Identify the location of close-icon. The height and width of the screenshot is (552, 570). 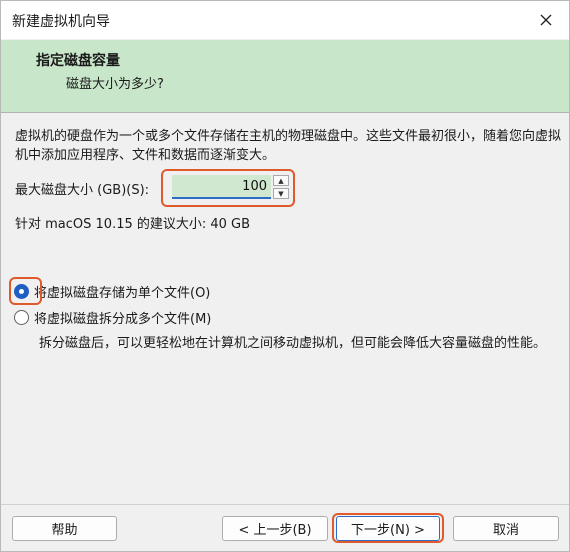
(546, 20).